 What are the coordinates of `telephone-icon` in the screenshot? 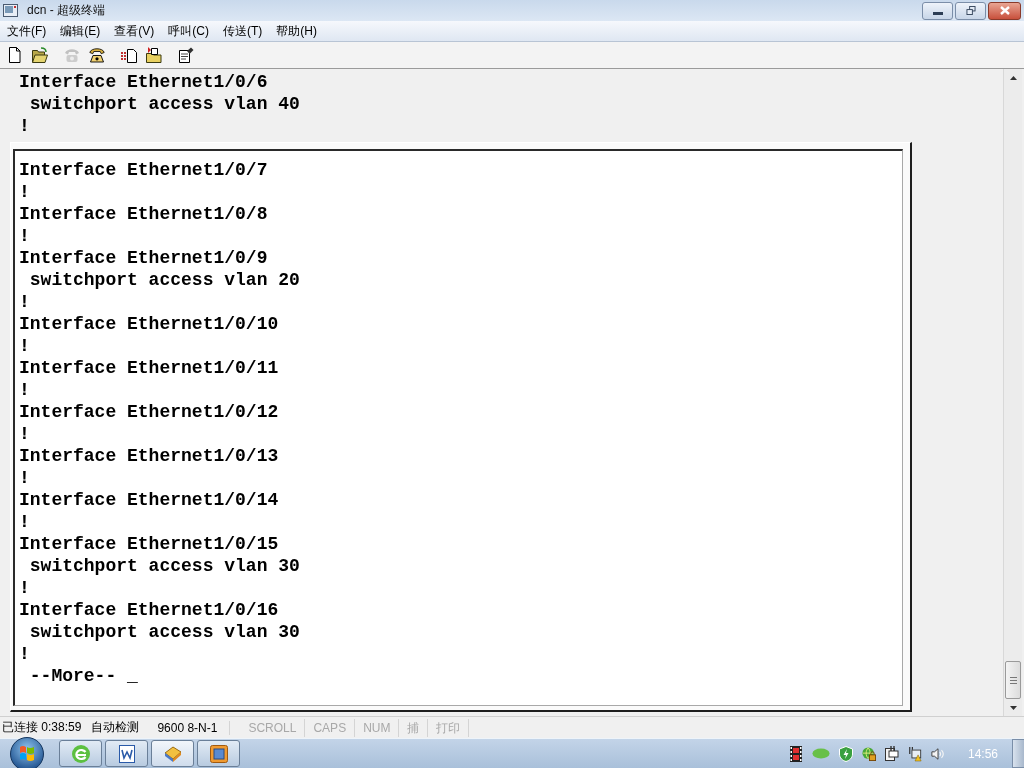 It's located at (97, 55).